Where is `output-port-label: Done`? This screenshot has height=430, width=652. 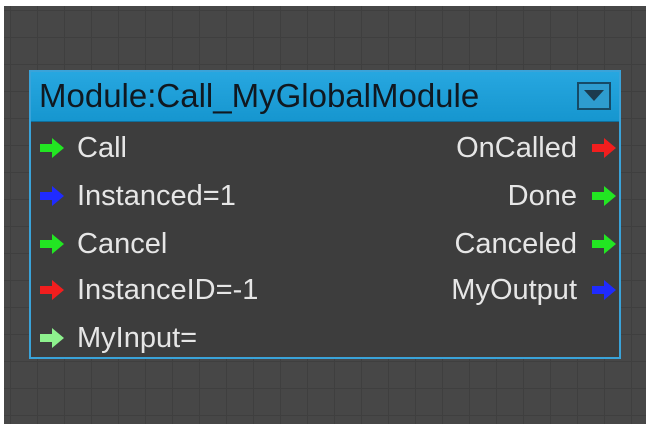 output-port-label: Done is located at coordinates (542, 195).